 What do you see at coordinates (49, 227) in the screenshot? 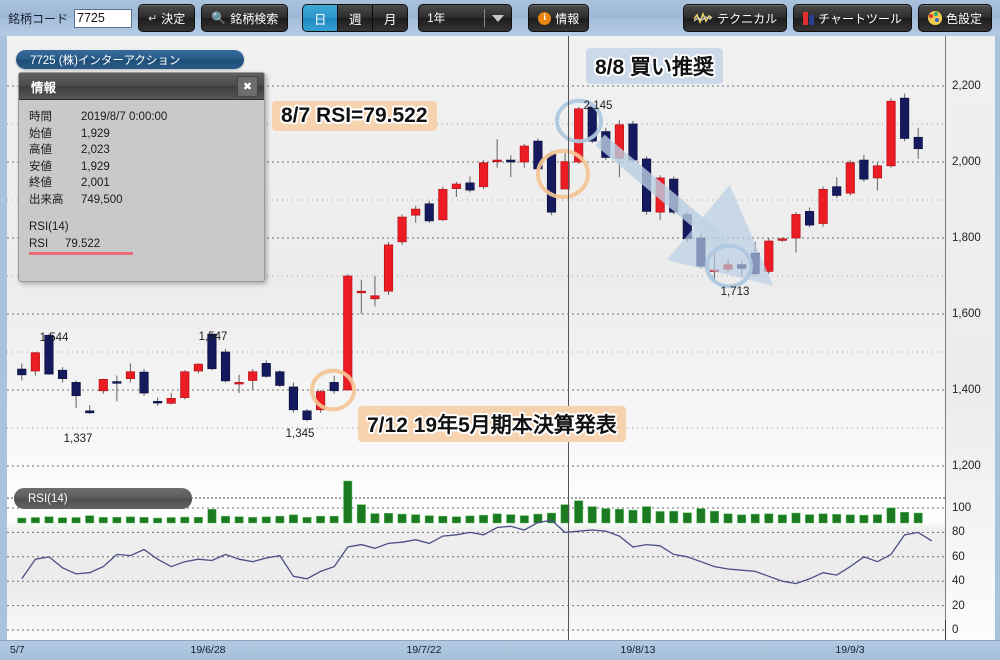
I see `info-indicator-name: RSI(14)` at bounding box center [49, 227].